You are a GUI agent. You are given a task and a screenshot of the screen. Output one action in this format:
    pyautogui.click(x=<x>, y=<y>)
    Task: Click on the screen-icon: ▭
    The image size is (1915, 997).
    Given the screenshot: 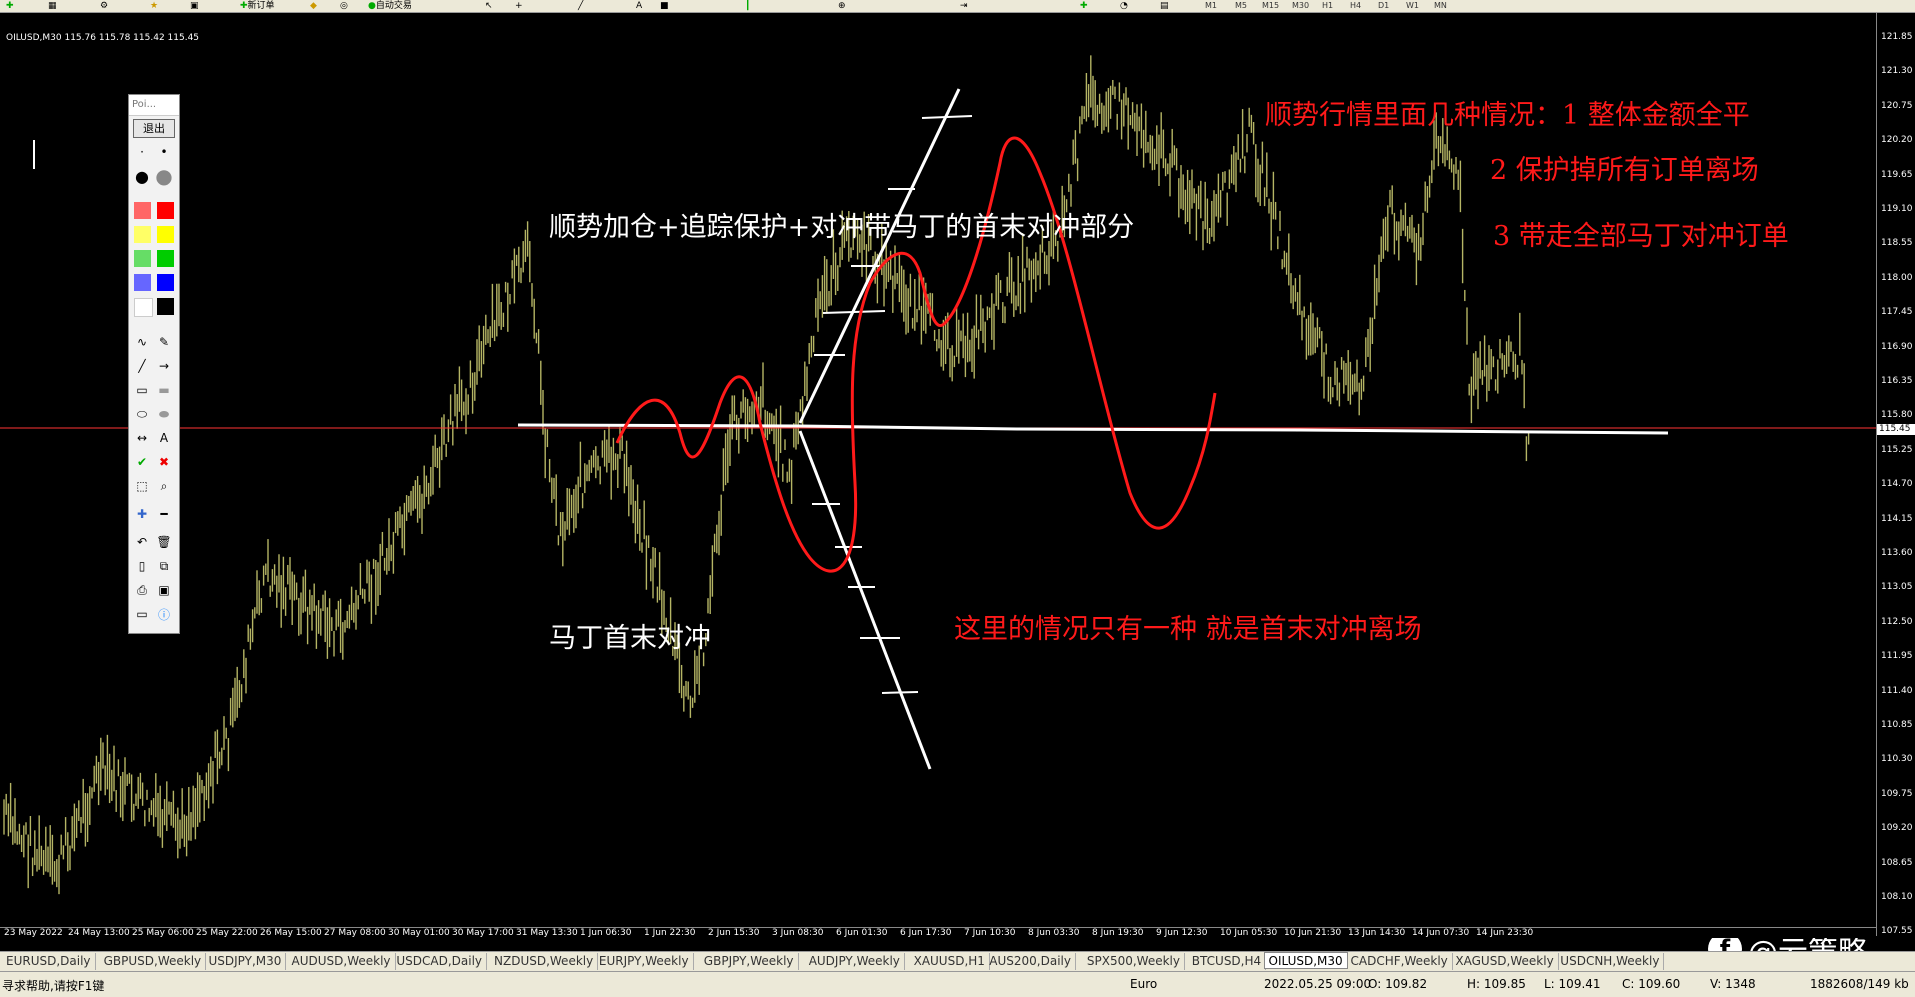 What is the action you would take?
    pyautogui.click(x=142, y=614)
    